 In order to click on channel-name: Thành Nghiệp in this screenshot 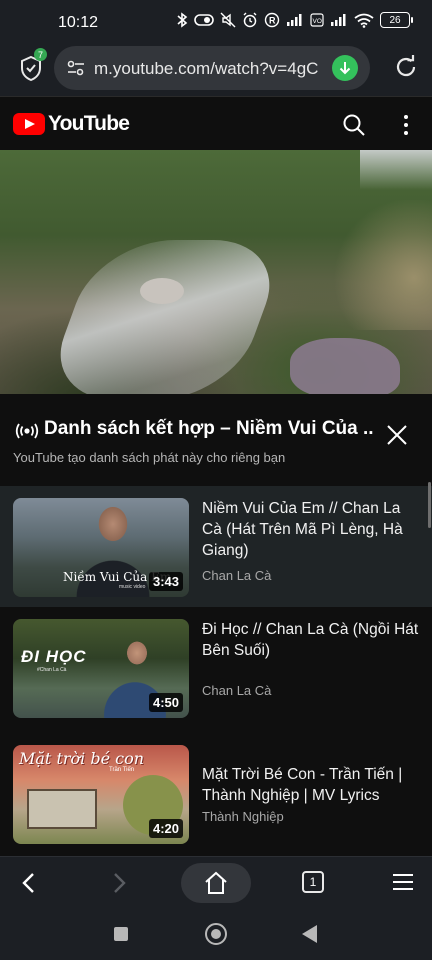, I will do `click(243, 816)`.